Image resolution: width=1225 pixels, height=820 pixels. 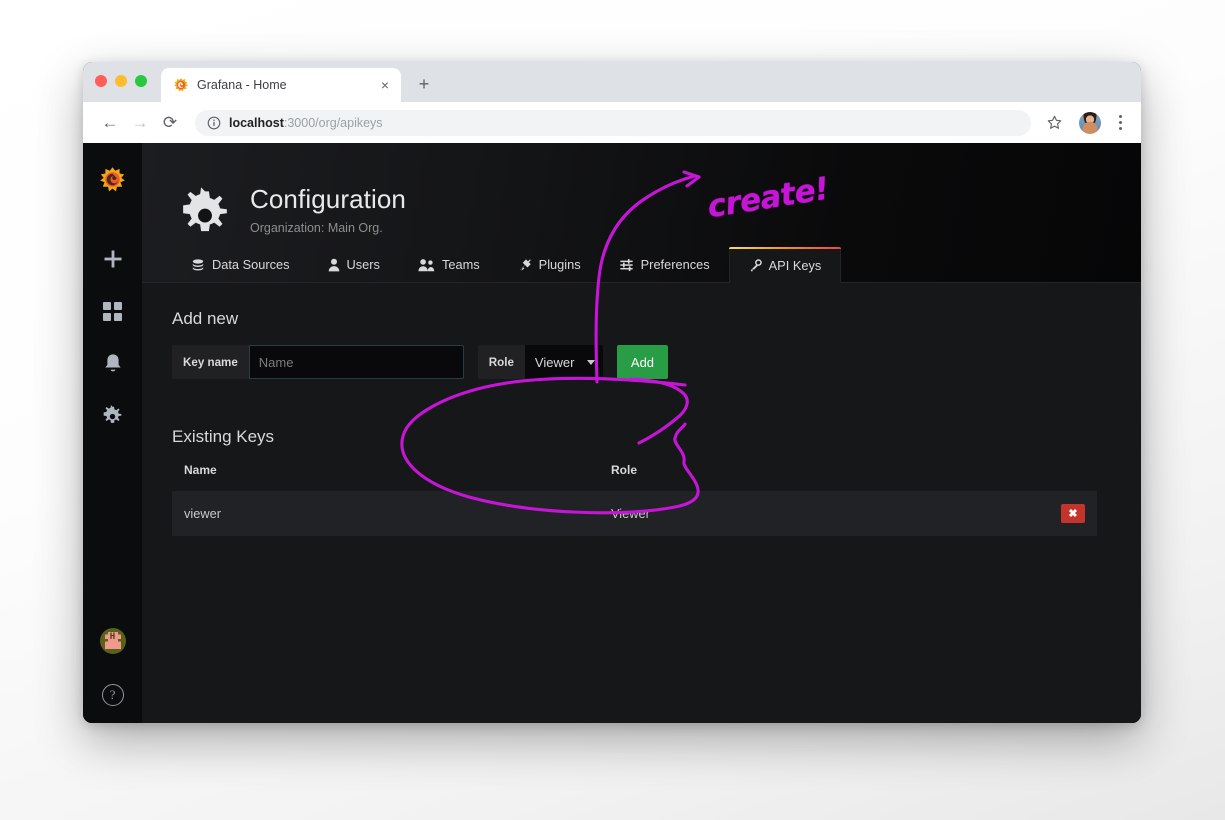 What do you see at coordinates (426, 265) in the screenshot?
I see `users-icon` at bounding box center [426, 265].